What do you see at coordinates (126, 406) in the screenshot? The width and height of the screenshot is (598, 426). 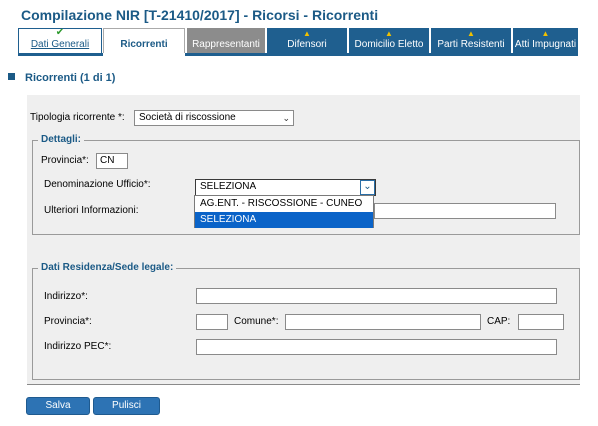 I see `clear-button: Pulisci` at bounding box center [126, 406].